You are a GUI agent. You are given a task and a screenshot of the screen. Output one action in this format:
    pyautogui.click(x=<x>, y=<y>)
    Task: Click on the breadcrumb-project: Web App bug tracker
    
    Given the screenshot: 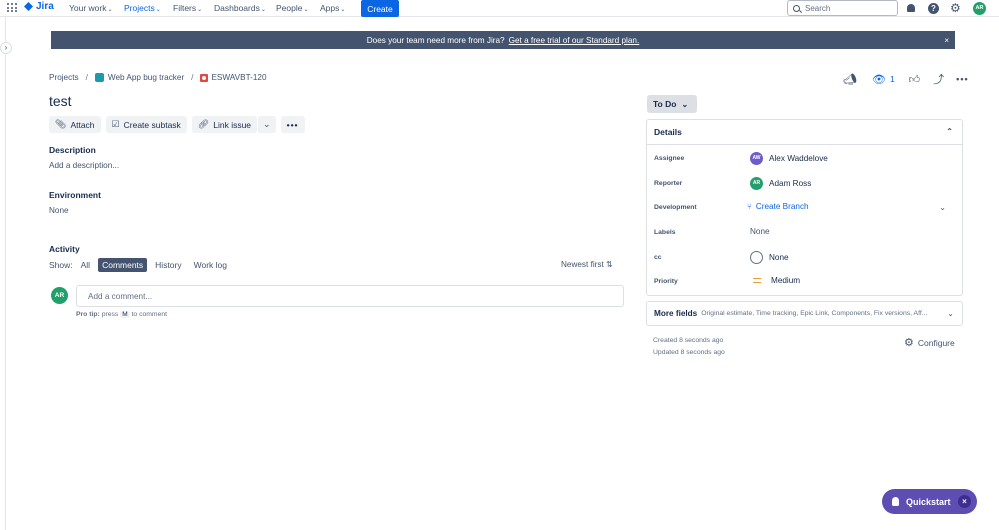 What is the action you would take?
    pyautogui.click(x=146, y=77)
    